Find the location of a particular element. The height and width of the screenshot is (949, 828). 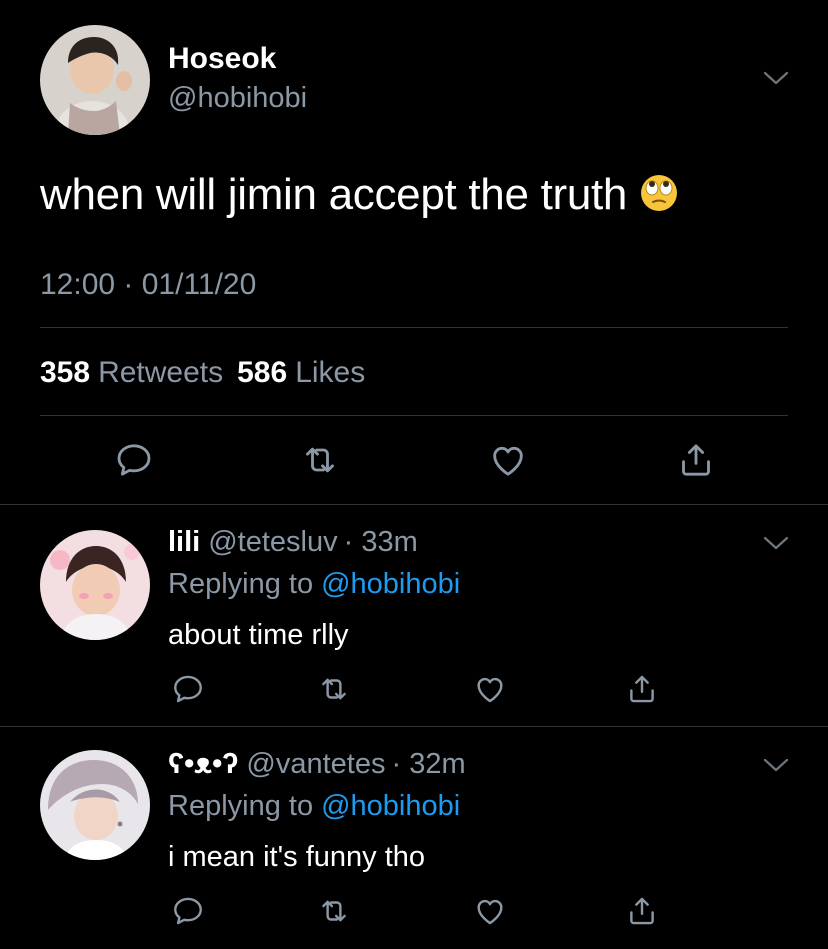

reply-text: about time rlly is located at coordinates (258, 635).